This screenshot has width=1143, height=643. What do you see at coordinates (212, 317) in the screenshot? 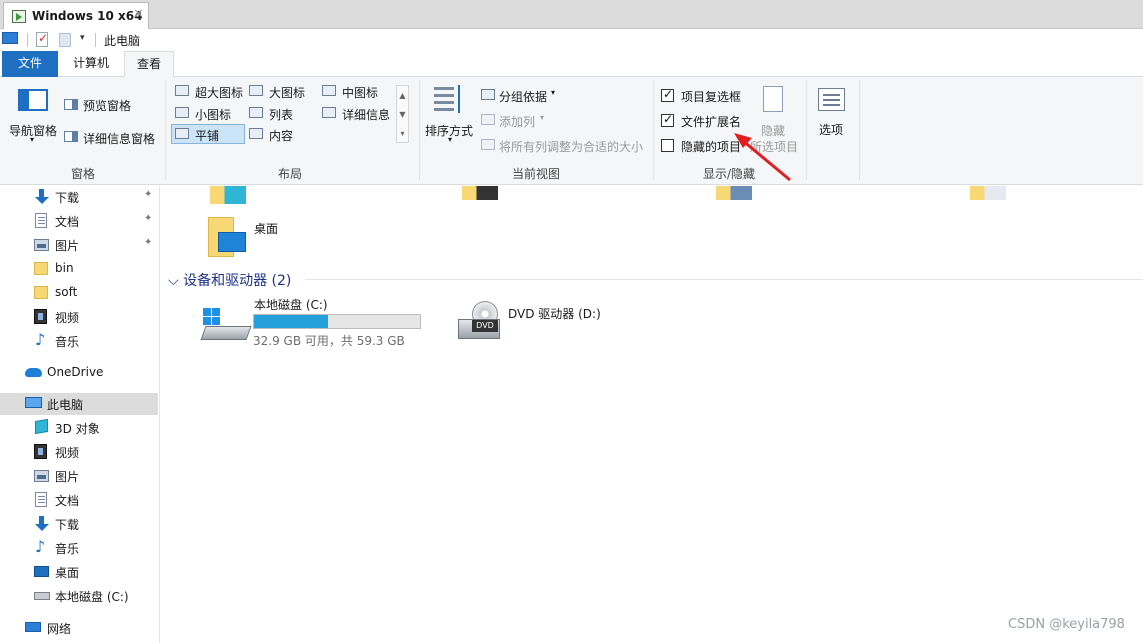
I see `windows-logo-icon` at bounding box center [212, 317].